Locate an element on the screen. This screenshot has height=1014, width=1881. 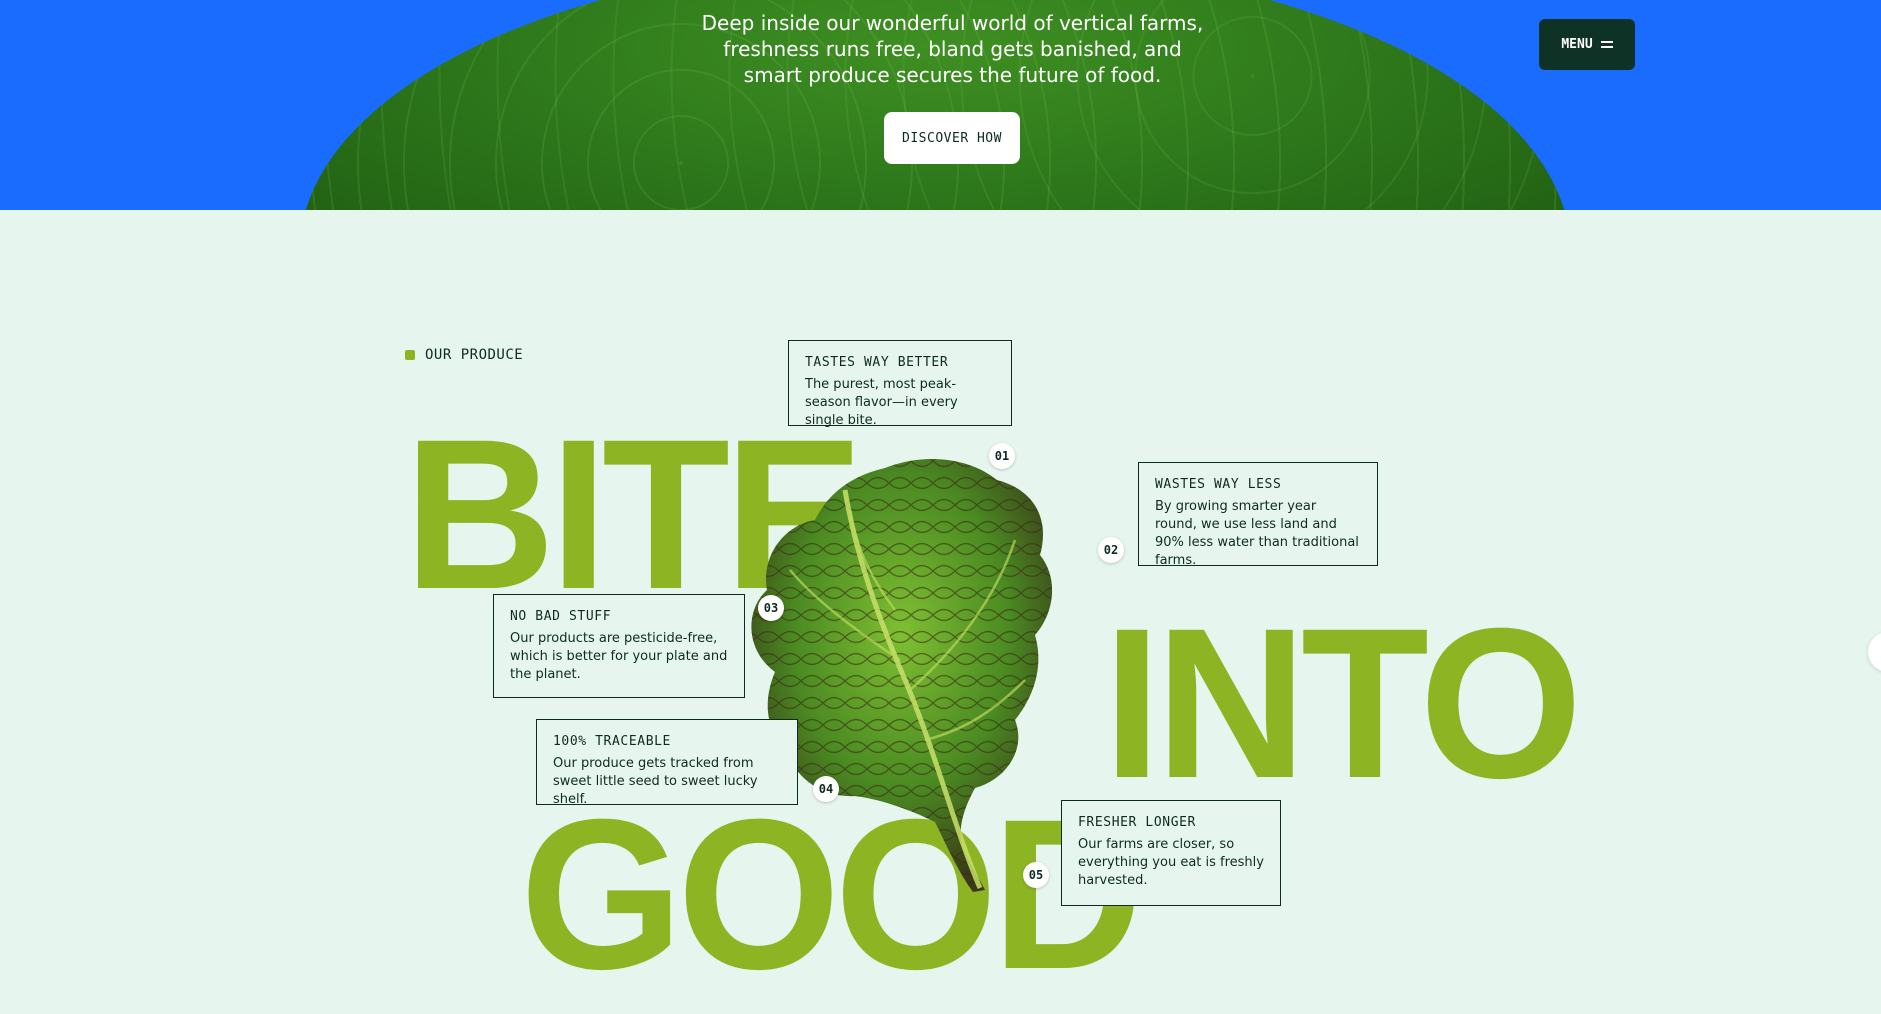
menu-label: MENU is located at coordinates (1577, 44).